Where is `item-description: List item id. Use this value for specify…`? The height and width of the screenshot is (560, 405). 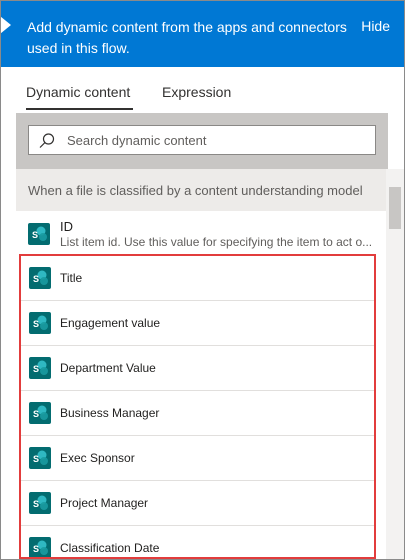
item-description: List item id. Use this value for specify… is located at coordinates (216, 242).